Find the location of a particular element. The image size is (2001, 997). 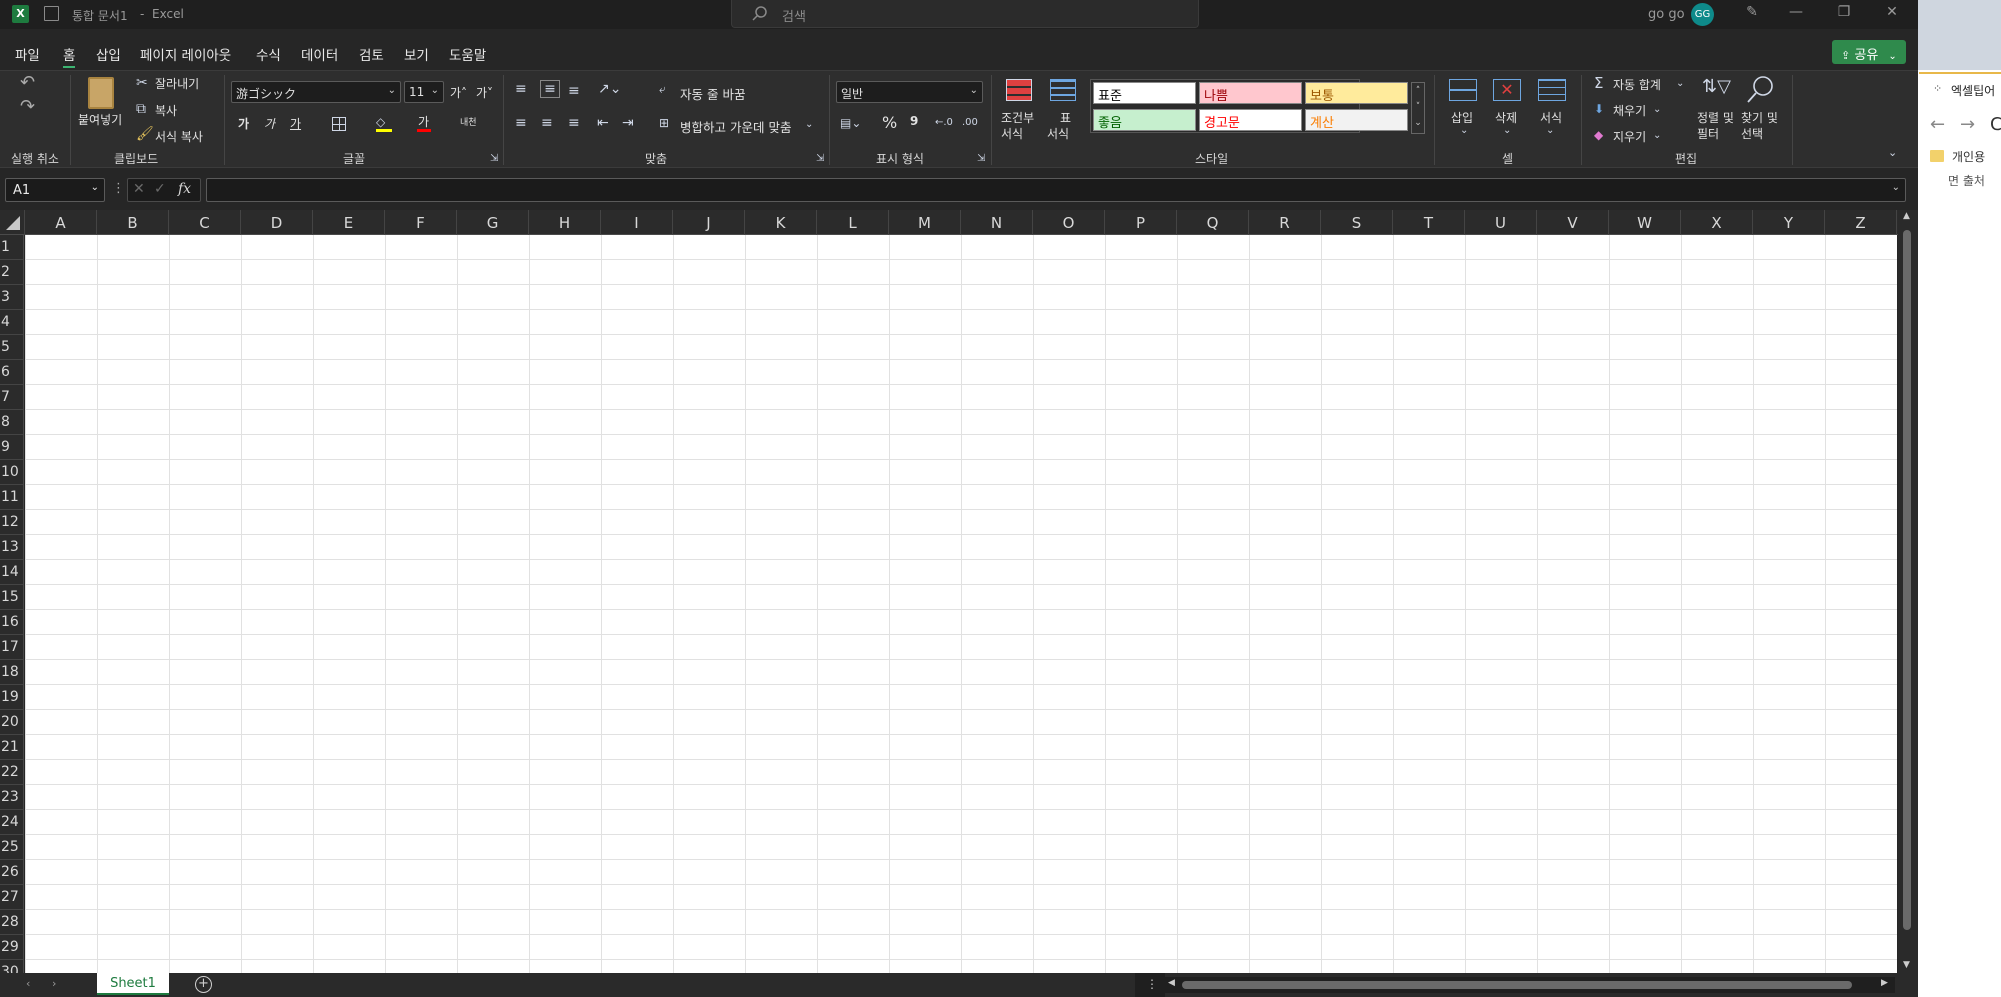

cancel-icon: ✕ is located at coordinates (139, 189).